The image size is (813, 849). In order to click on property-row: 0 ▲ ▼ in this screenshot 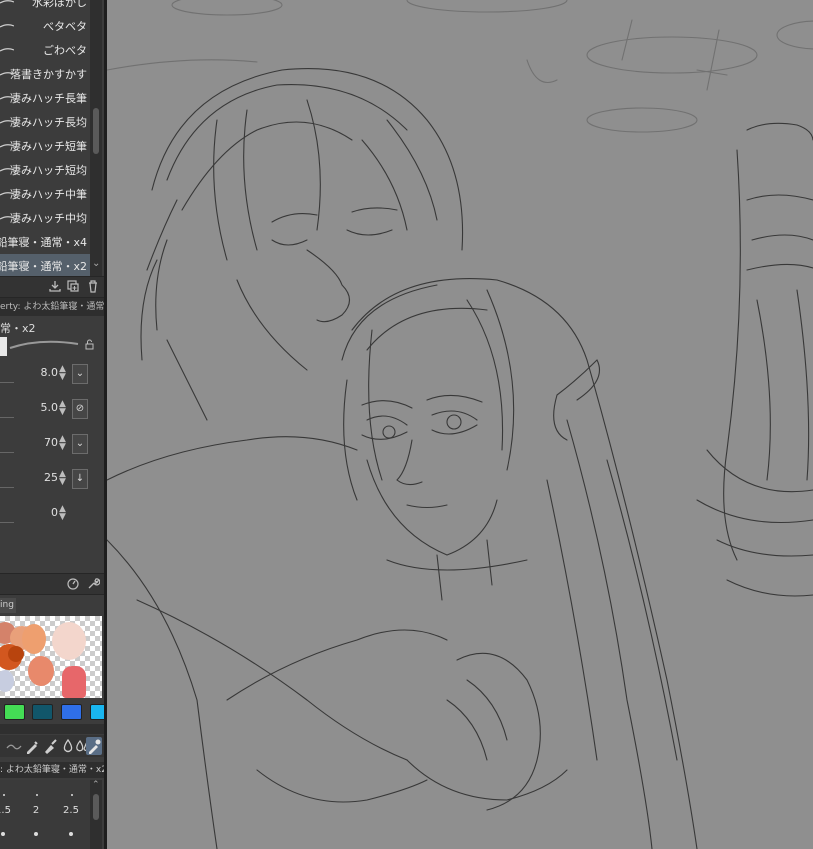, I will do `click(52, 515)`.